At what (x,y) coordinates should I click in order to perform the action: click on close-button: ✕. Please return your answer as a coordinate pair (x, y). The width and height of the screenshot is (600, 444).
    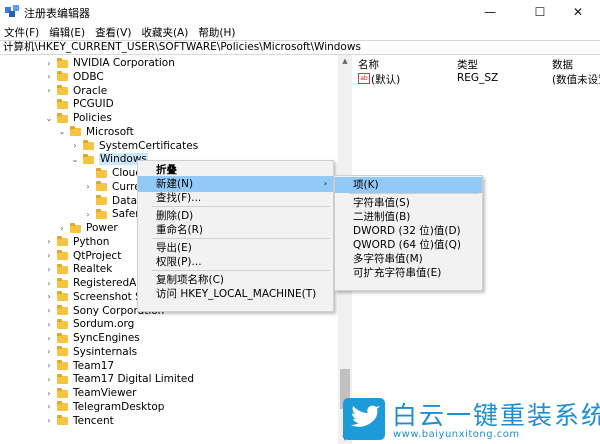
    Looking at the image, I should click on (578, 12).